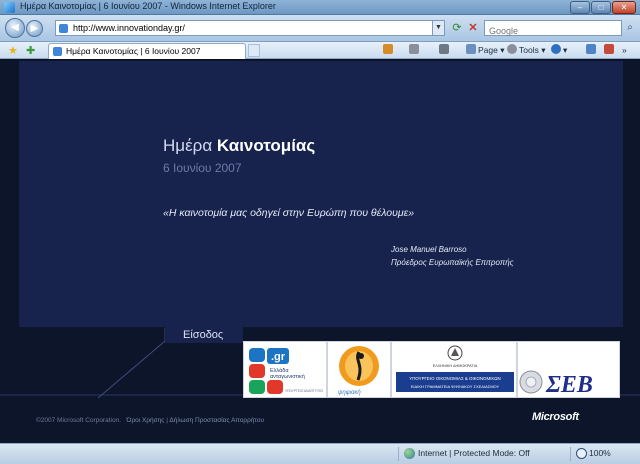 The width and height of the screenshot is (640, 464). What do you see at coordinates (129, 28) in the screenshot?
I see `url-text: http://www.innovationday.gr/` at bounding box center [129, 28].